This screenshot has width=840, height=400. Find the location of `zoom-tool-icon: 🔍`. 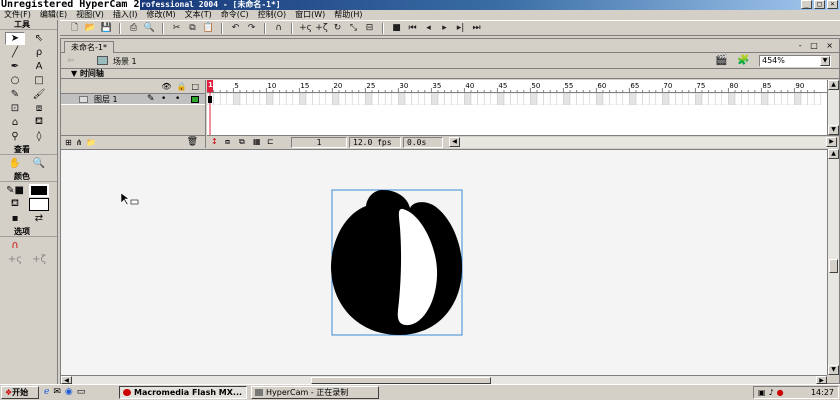

zoom-tool-icon: 🔍 is located at coordinates (39, 163).